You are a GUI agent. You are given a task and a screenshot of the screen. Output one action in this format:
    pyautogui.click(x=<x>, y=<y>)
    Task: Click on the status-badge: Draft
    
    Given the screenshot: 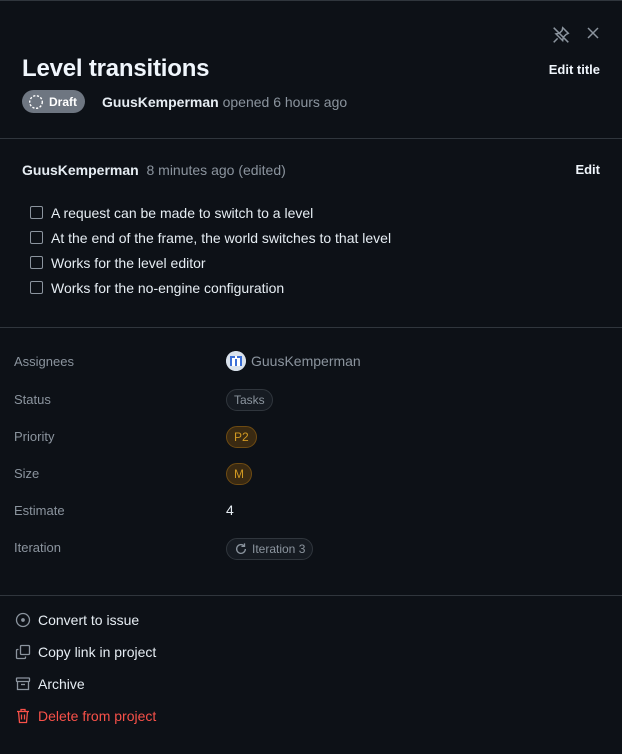 What is the action you would take?
    pyautogui.click(x=54, y=101)
    